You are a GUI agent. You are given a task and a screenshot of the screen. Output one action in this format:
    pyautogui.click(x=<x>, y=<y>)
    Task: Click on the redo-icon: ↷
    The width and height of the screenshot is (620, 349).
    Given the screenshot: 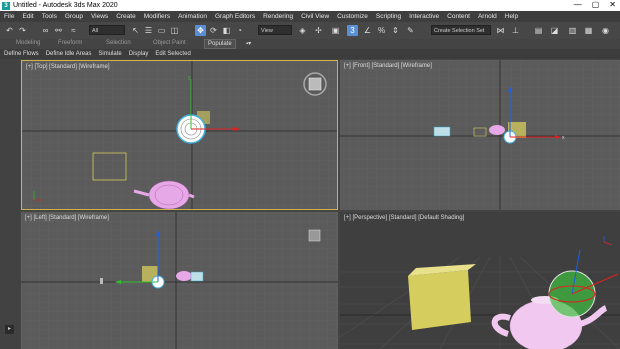 What is the action you would take?
    pyautogui.click(x=22, y=30)
    